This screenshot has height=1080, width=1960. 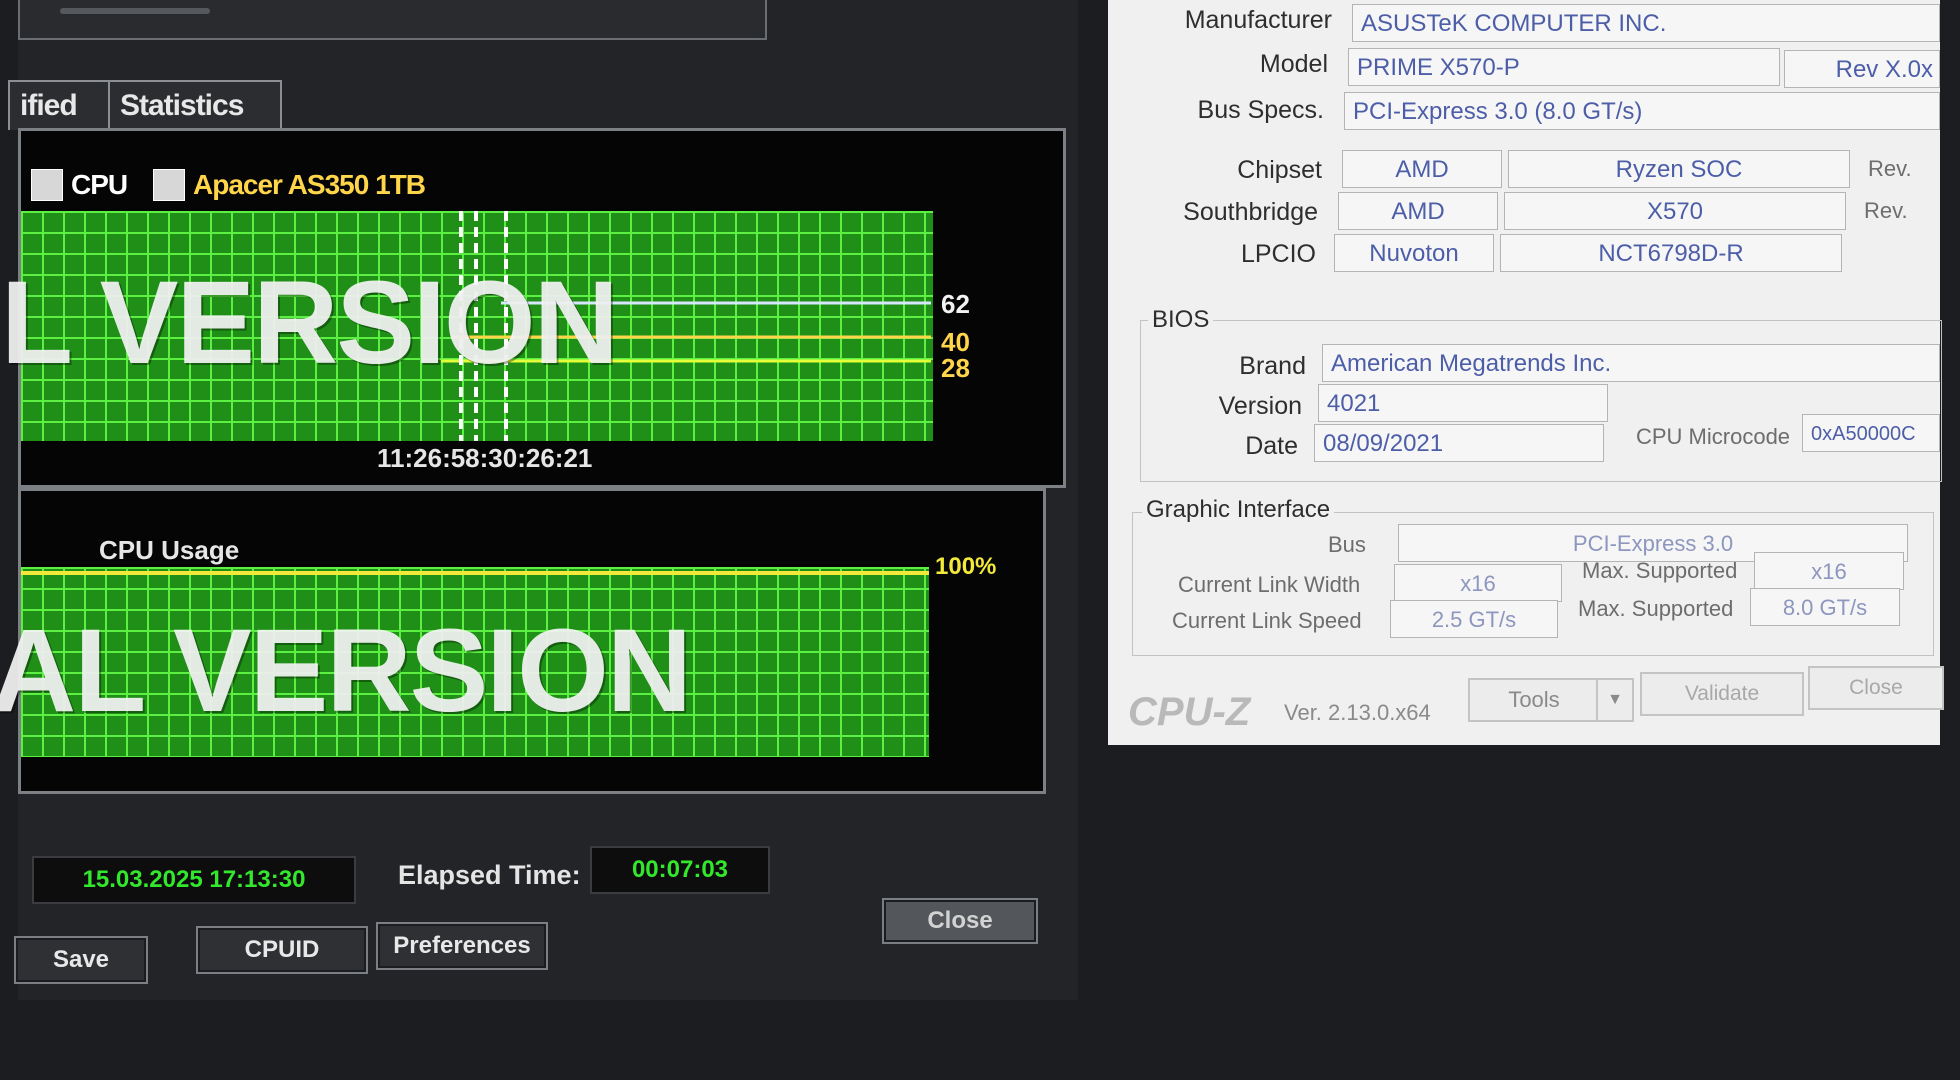 What do you see at coordinates (309, 184) in the screenshot?
I see `legend-apacer-label: Apacer AS350 1TB` at bounding box center [309, 184].